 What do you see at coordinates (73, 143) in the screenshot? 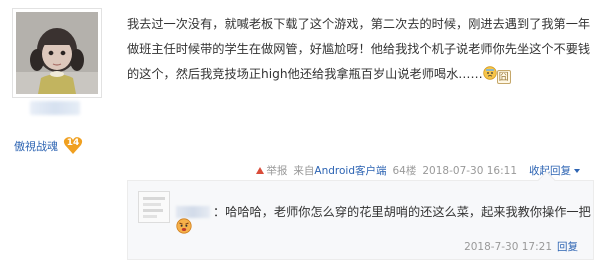
I see `grade-level: 14` at bounding box center [73, 143].